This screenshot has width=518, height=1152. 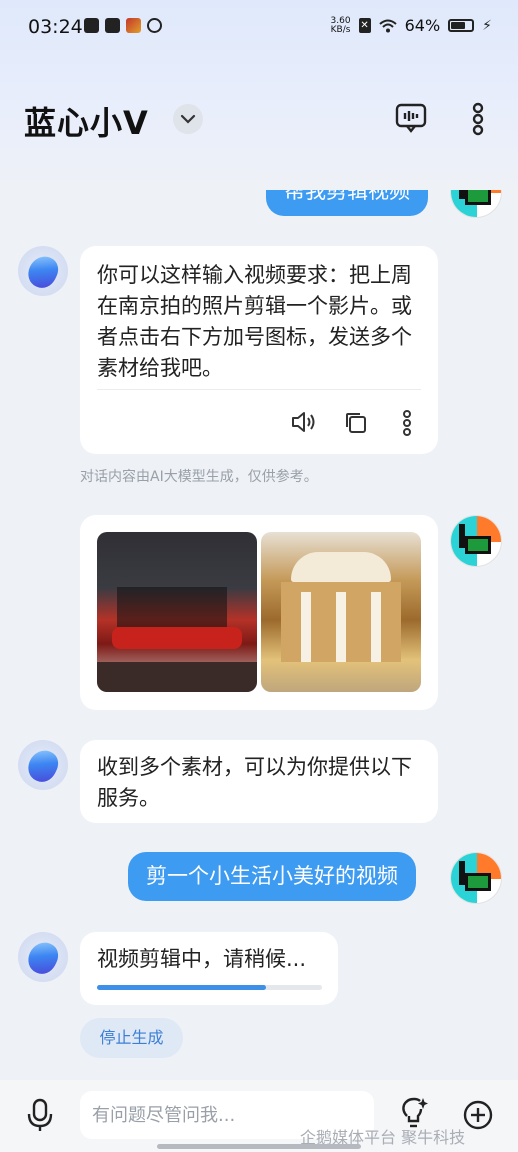 What do you see at coordinates (259, 28) in the screenshot?
I see `status-bar: 03:24 3.60 KB/s ✕ 64% ⚡` at bounding box center [259, 28].